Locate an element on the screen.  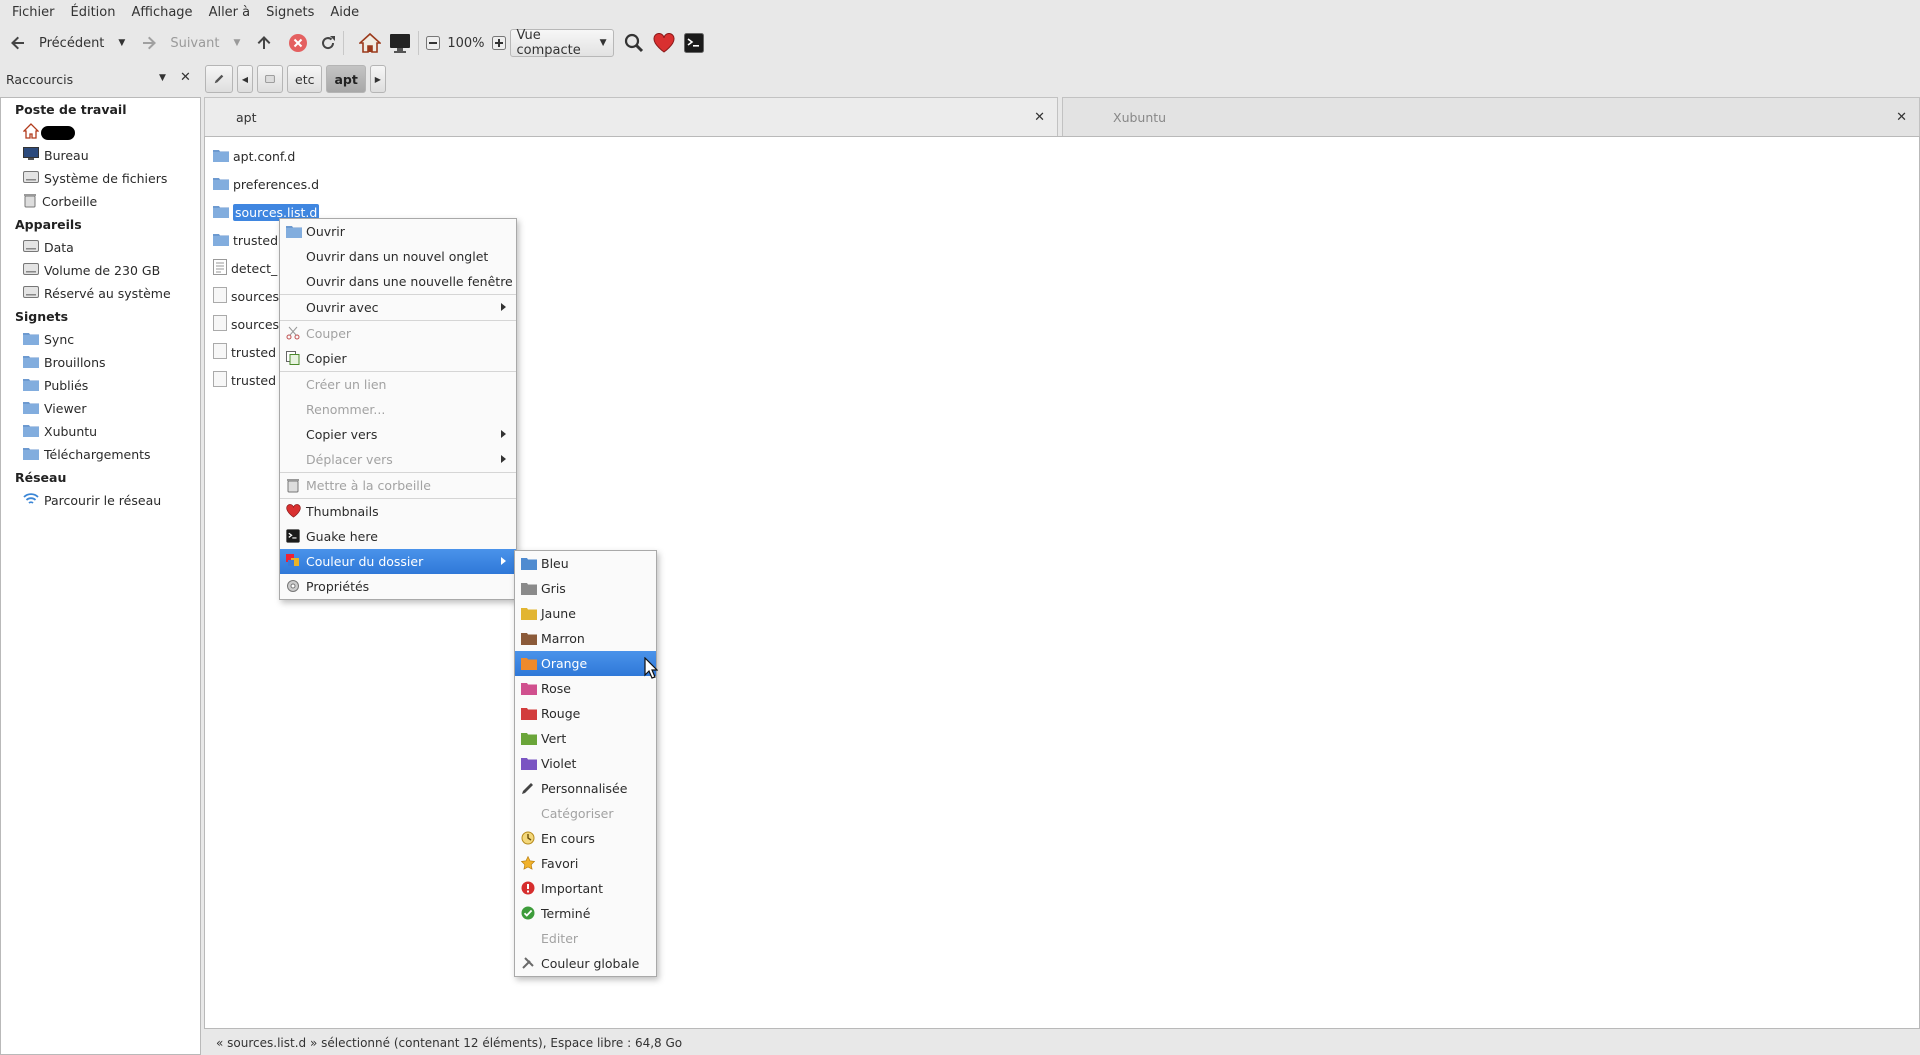
menu-3: Aller à is located at coordinates (230, 12).